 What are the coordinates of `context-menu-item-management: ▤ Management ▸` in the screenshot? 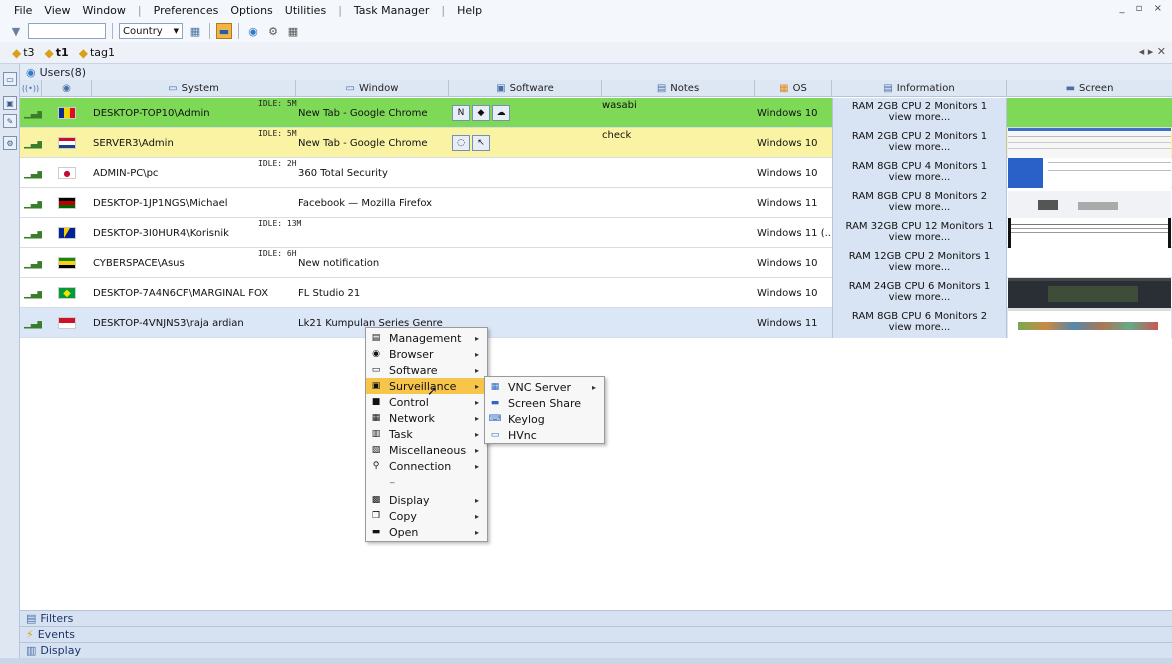 It's located at (426, 338).